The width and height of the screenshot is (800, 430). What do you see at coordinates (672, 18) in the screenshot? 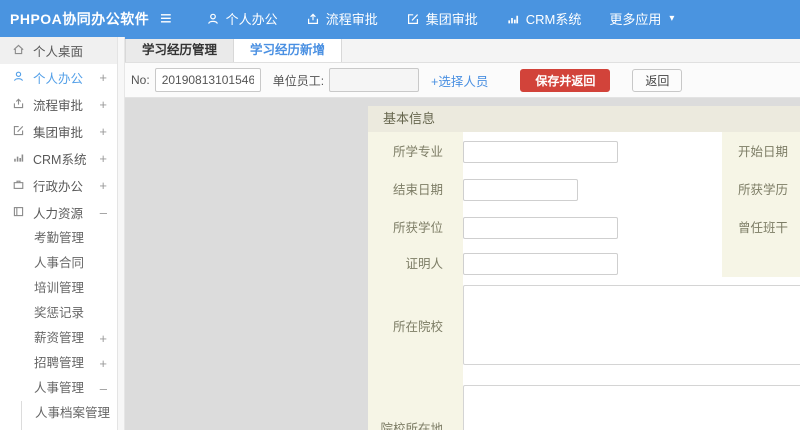
I see `caret-down-icon: ▾` at bounding box center [672, 18].